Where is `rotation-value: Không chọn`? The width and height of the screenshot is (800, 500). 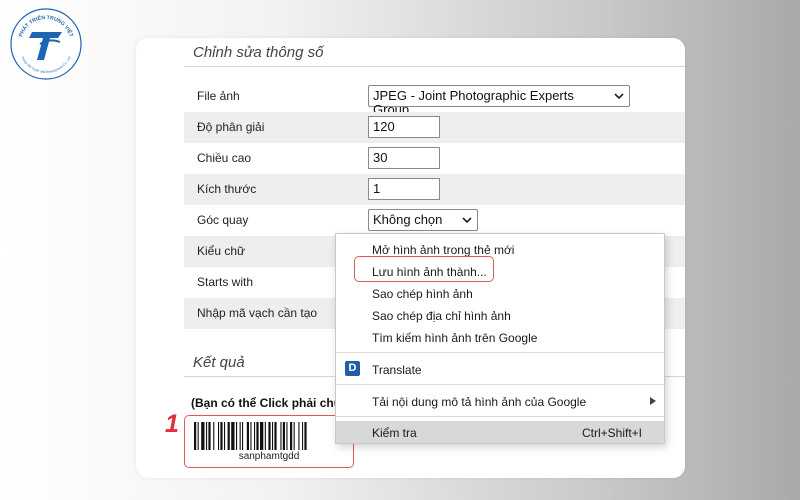 rotation-value: Không chọn is located at coordinates (408, 219).